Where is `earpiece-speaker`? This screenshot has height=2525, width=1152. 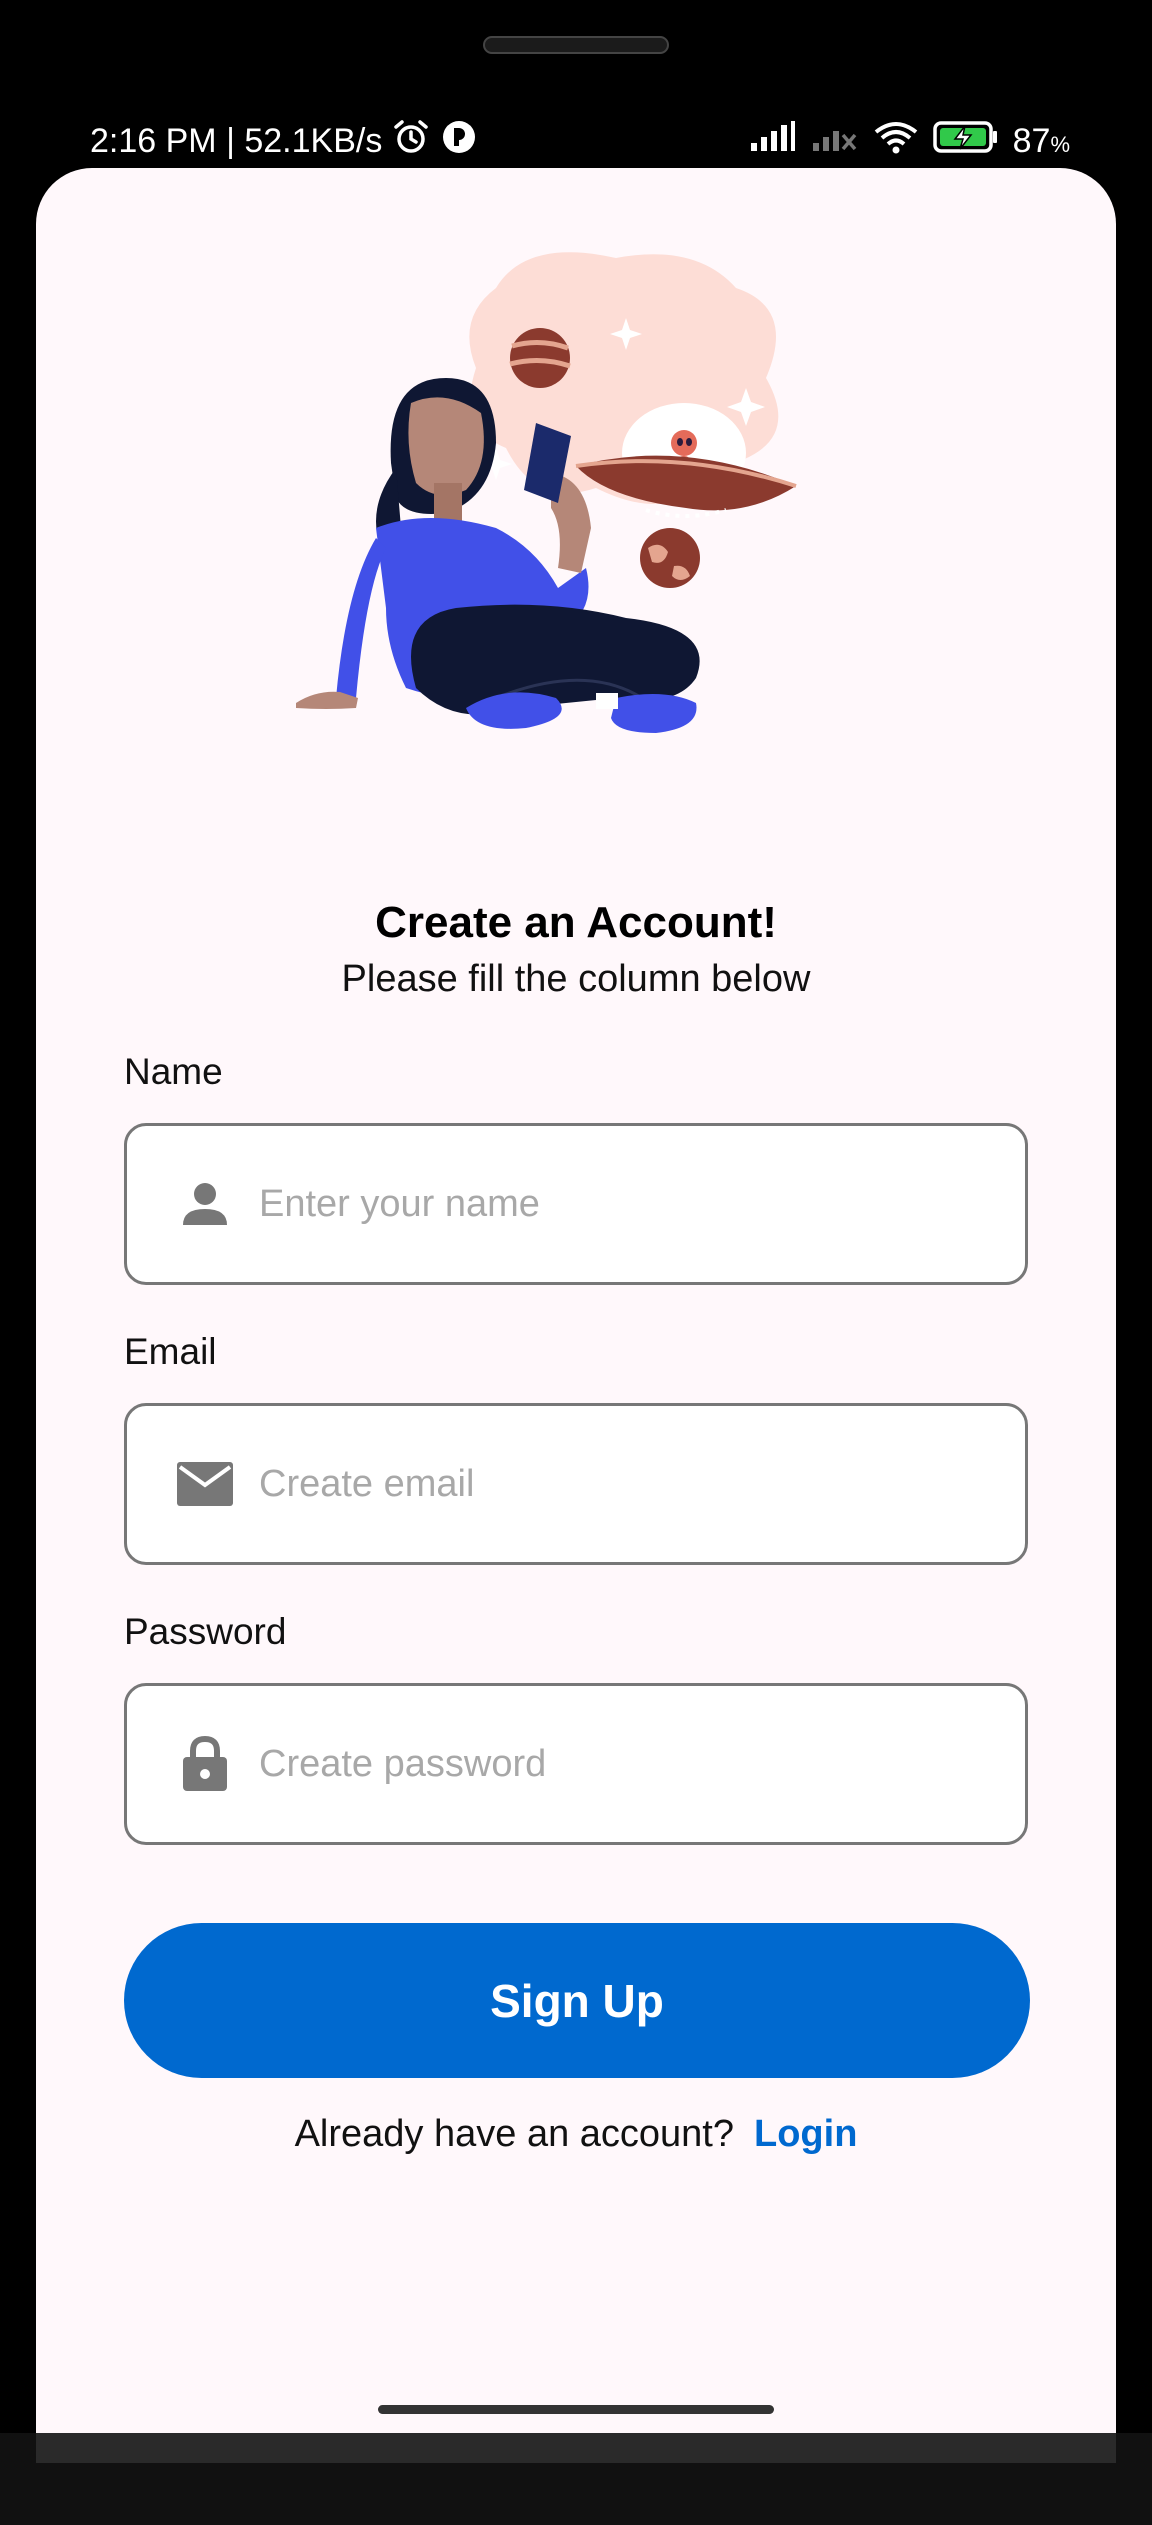
earpiece-speaker is located at coordinates (576, 45).